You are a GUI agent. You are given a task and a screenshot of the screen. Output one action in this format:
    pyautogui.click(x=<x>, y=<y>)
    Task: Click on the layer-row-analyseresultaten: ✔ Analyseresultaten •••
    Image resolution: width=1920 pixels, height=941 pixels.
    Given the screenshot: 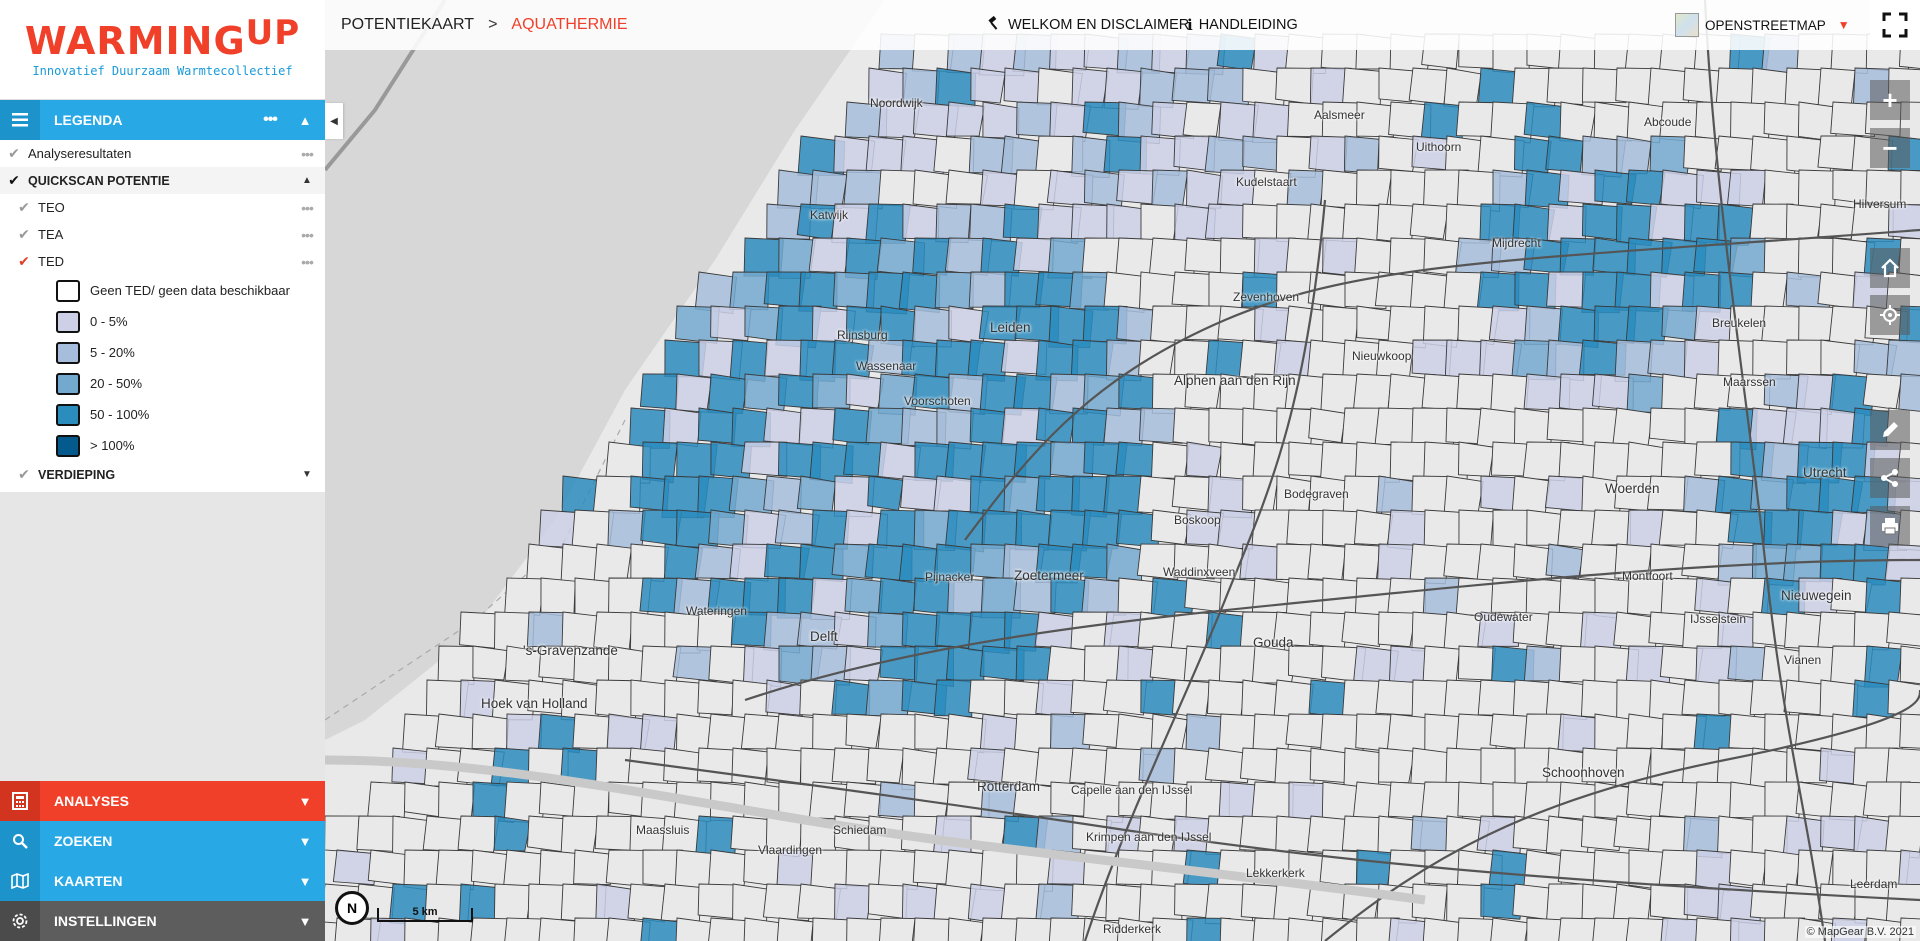 What is the action you would take?
    pyautogui.click(x=162, y=153)
    